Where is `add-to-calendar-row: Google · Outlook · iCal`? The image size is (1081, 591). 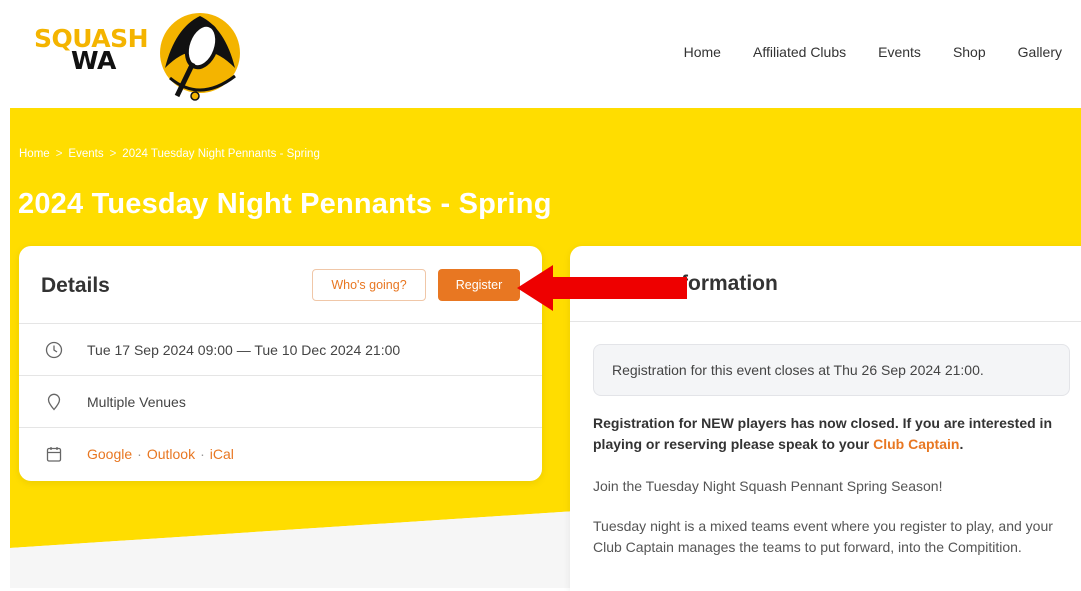
add-to-calendar-row: Google · Outlook · iCal is located at coordinates (280, 454).